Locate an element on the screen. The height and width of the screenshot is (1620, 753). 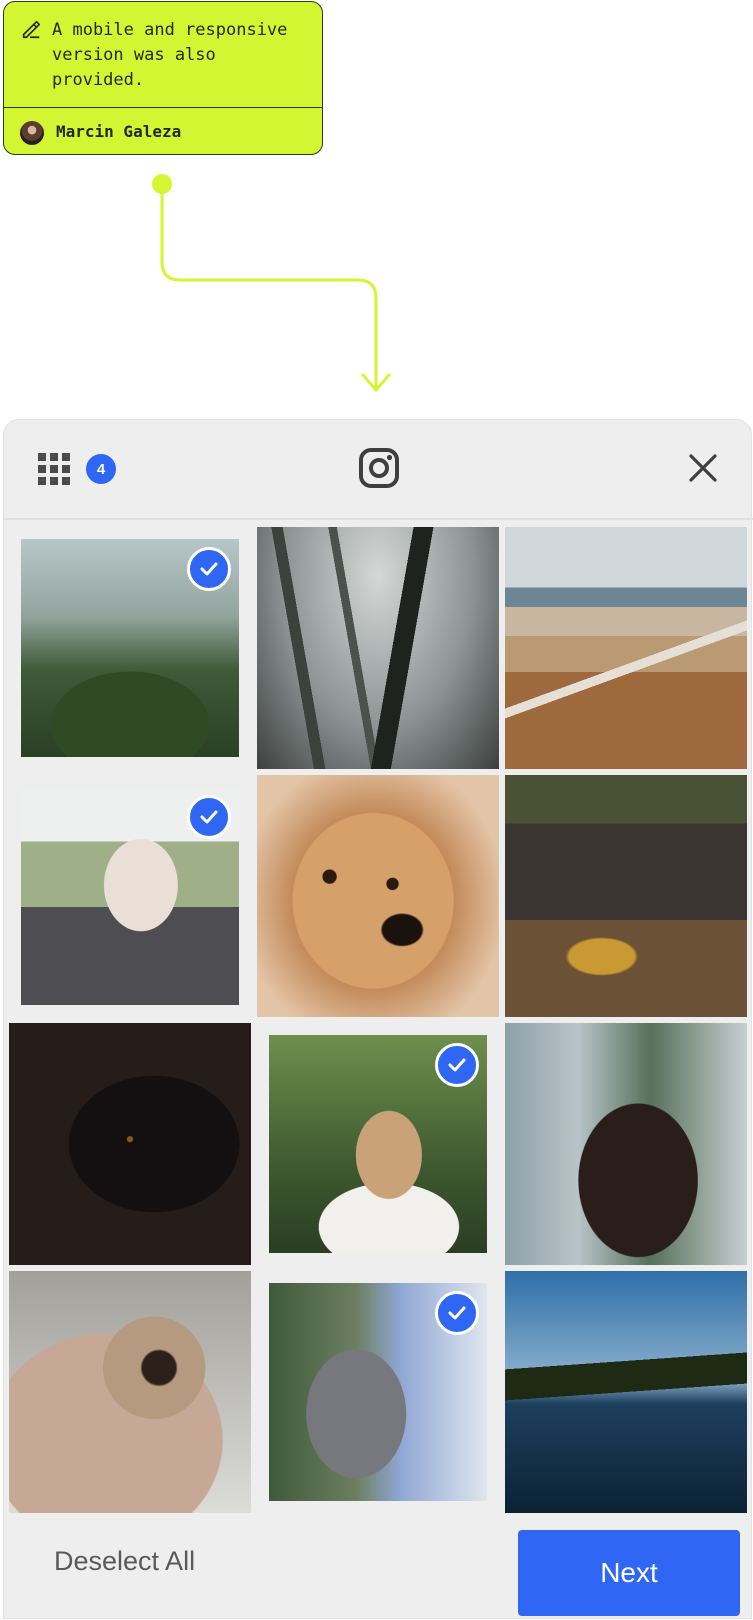
photo-fluffy-dog is located at coordinates (378, 896).